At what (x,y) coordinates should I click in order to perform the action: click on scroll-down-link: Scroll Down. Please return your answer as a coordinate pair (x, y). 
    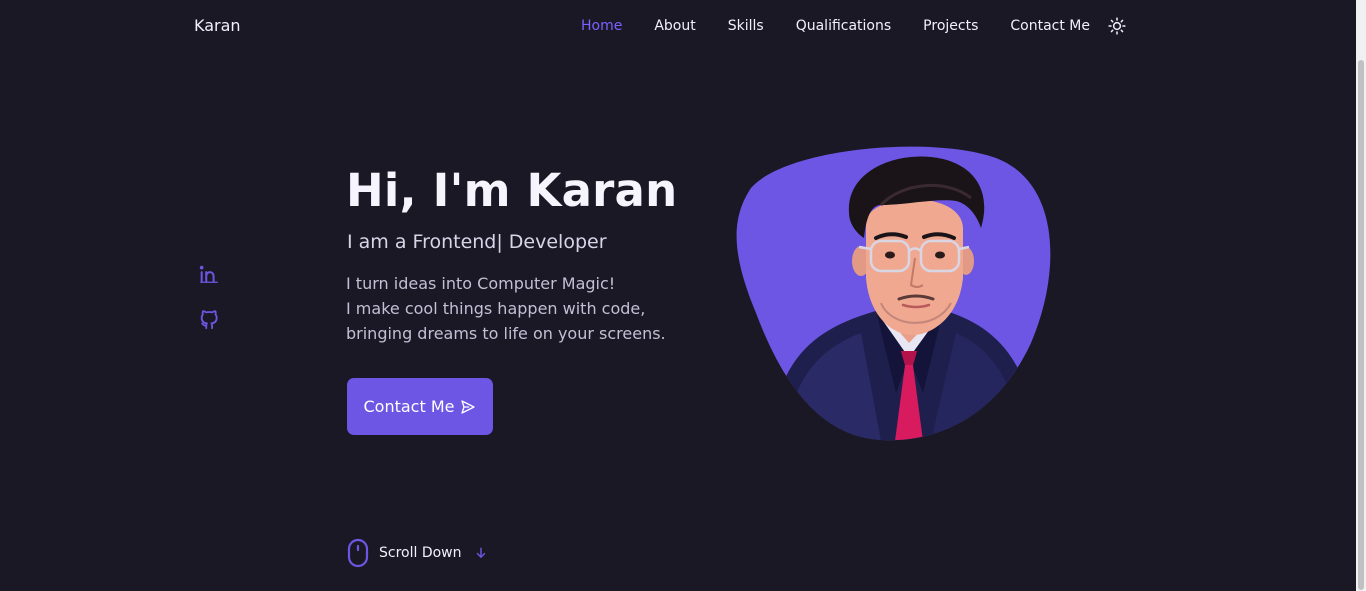
    Looking at the image, I should click on (417, 553).